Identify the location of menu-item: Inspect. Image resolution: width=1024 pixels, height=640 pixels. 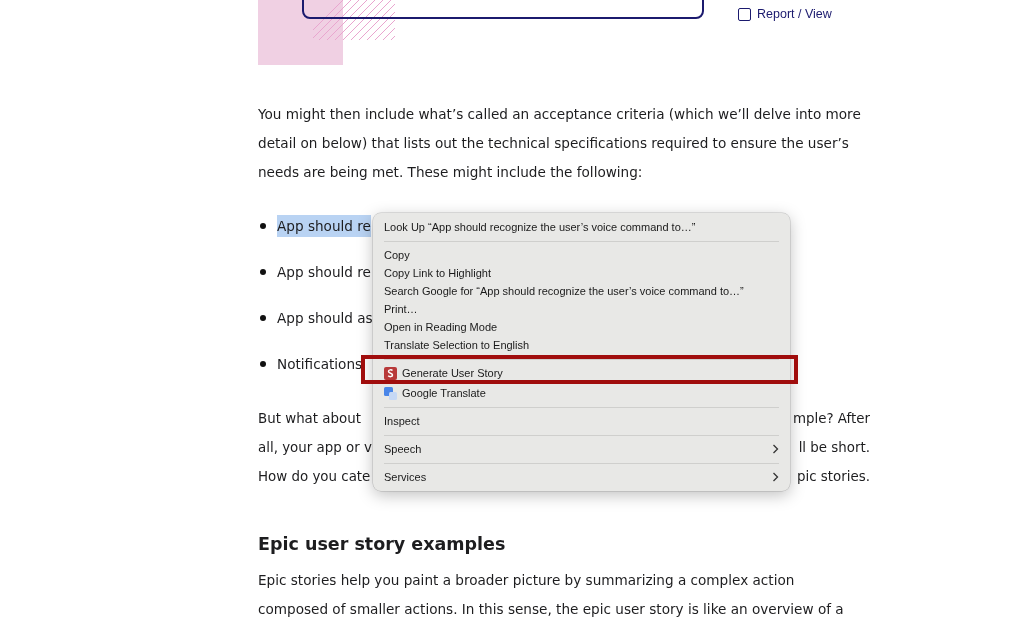
(581, 421).